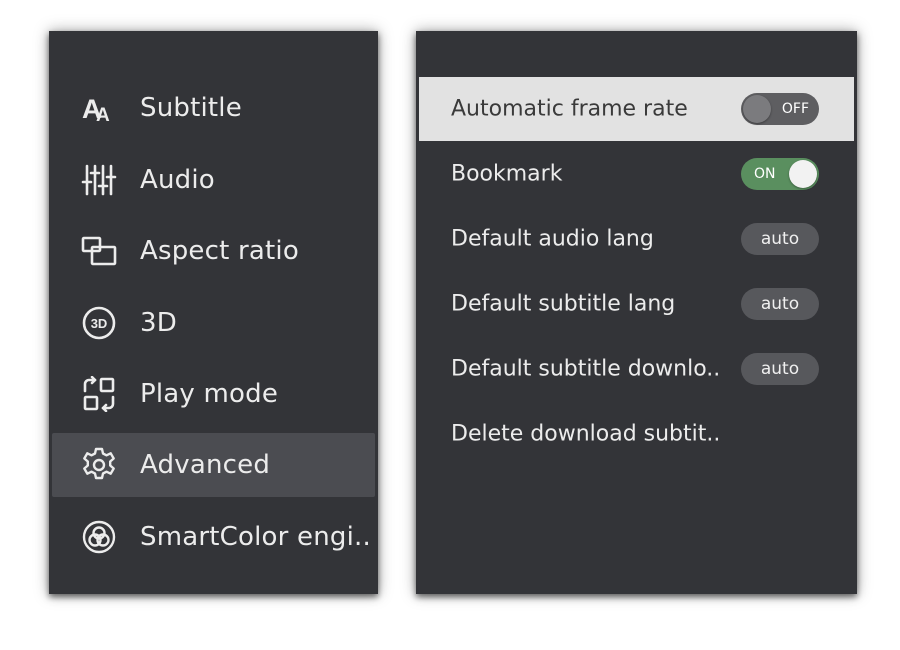 This screenshot has width=900, height=650. I want to click on toggle-state: ON, so click(765, 174).